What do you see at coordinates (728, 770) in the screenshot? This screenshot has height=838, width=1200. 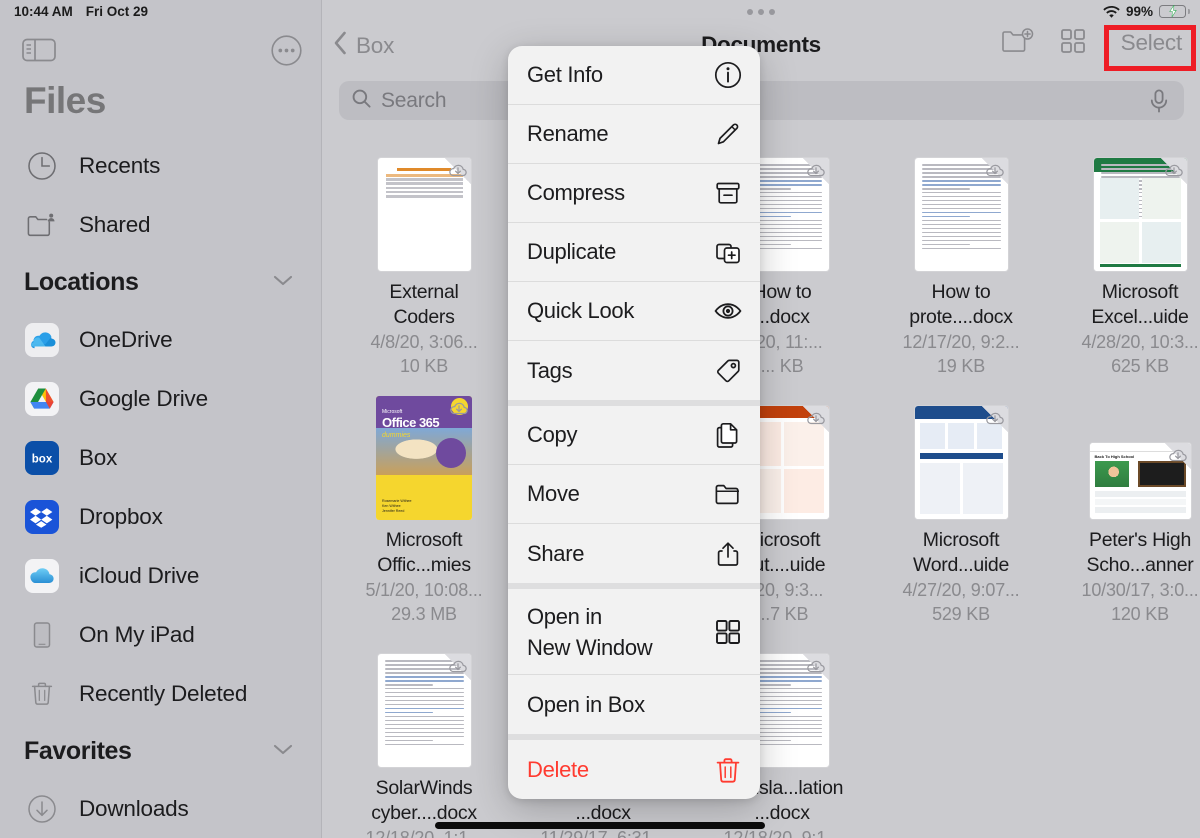 I see `trash-red-icon` at bounding box center [728, 770].